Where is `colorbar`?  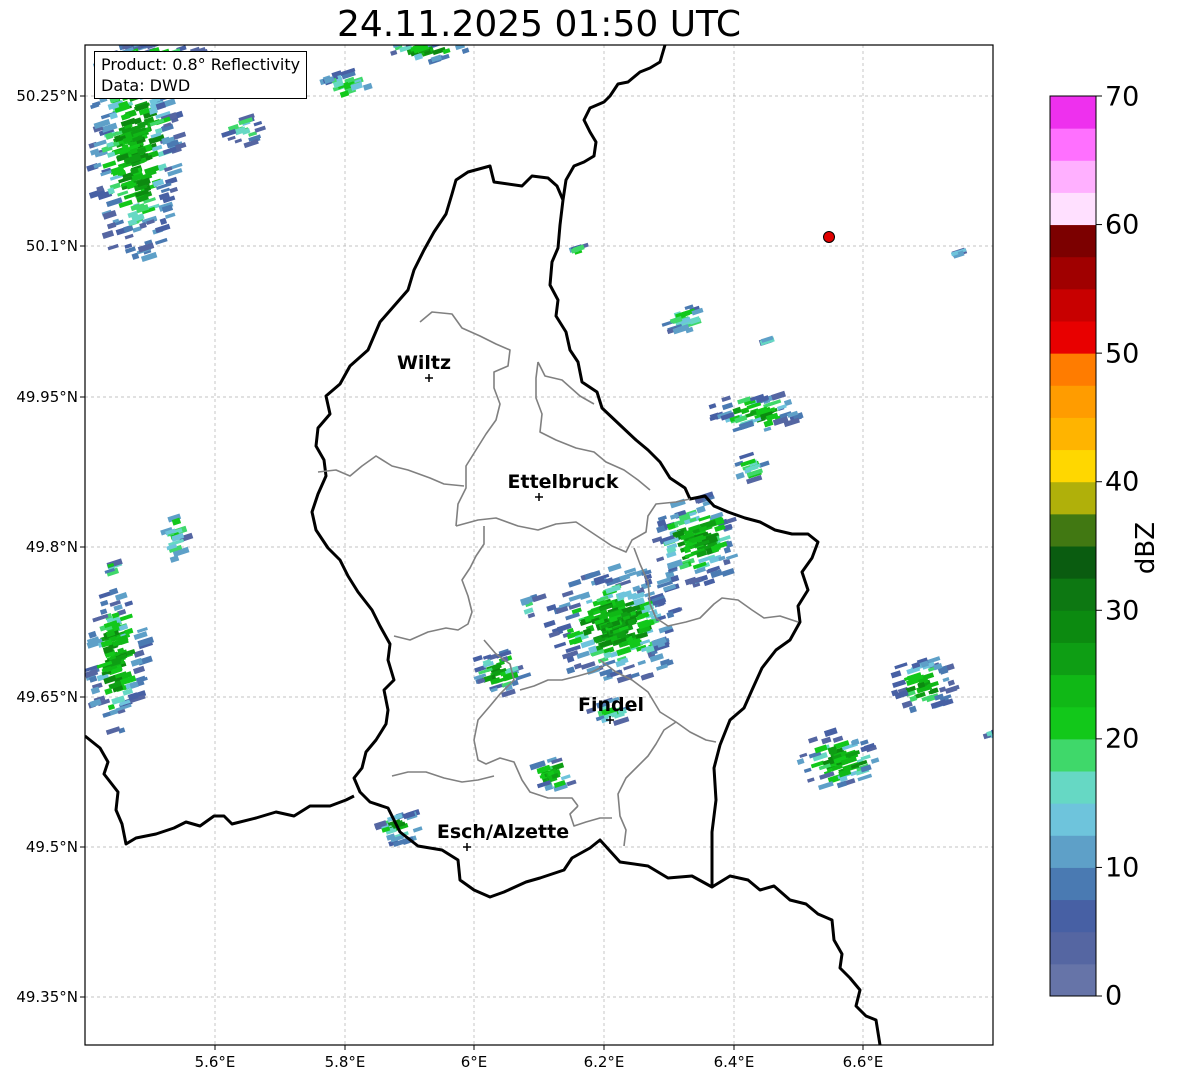
colorbar is located at coordinates (1075, 546).